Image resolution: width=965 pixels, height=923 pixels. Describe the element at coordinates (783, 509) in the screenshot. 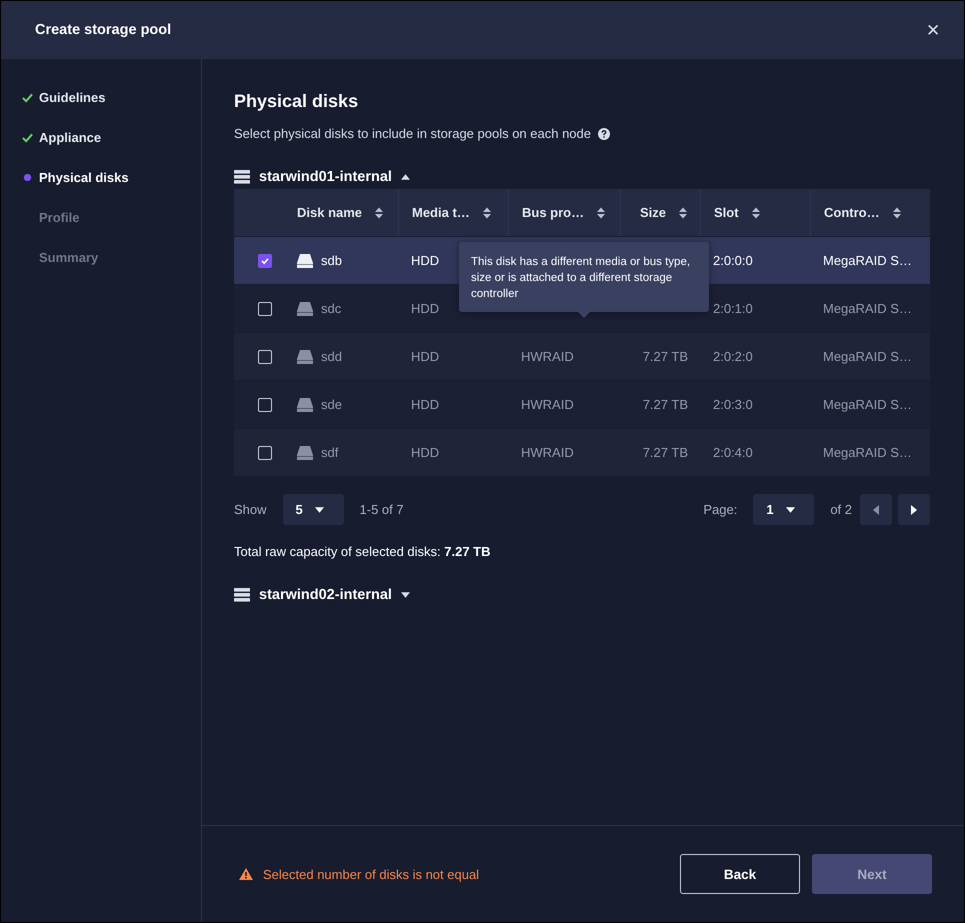

I see `page-dropdown: 1` at that location.